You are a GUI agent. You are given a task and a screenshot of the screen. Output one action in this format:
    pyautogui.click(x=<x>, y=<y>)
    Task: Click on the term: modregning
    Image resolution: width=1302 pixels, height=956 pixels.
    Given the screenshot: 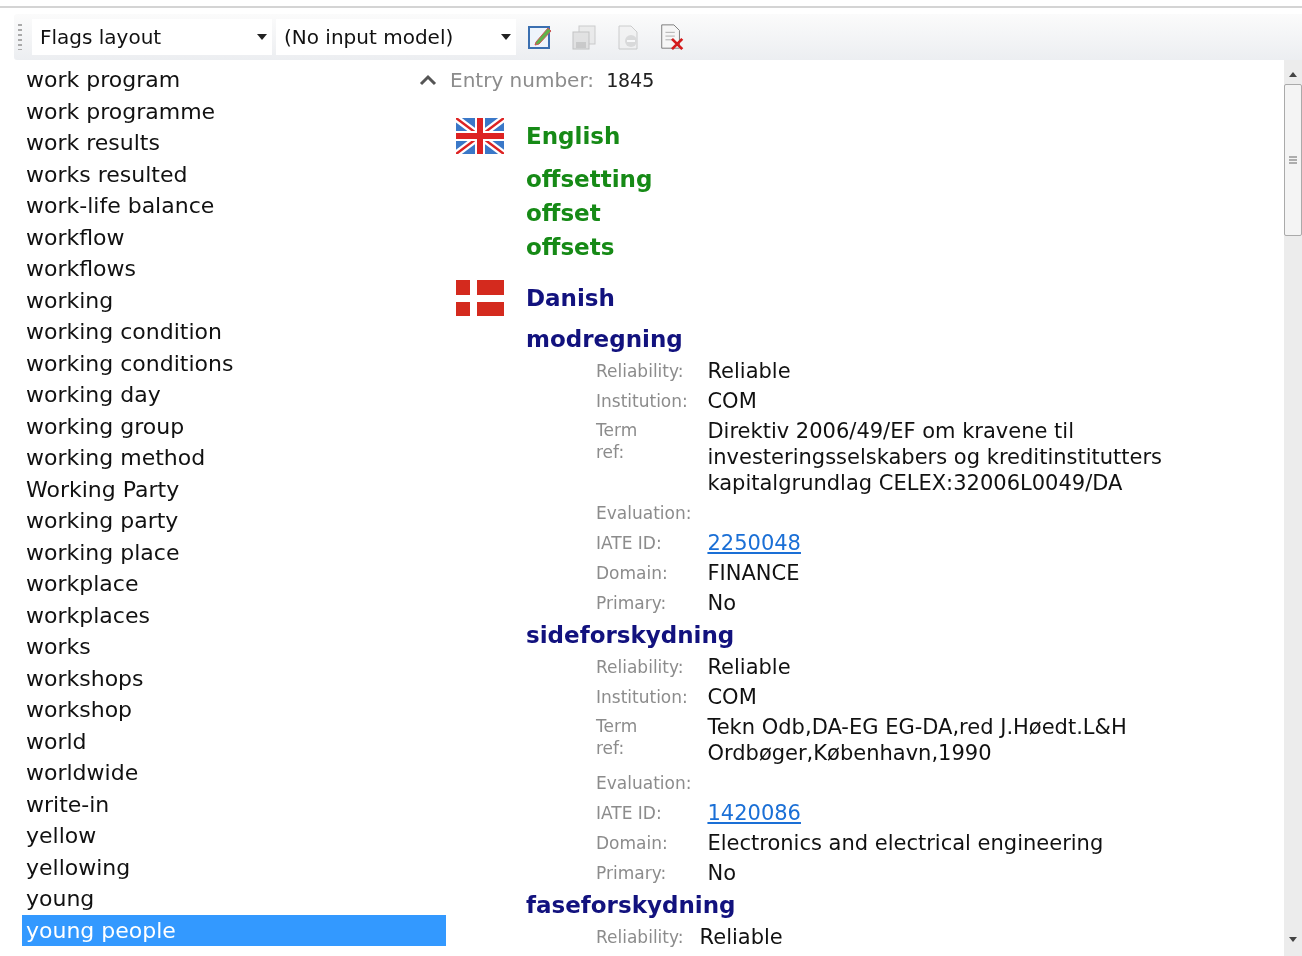 What is the action you would take?
    pyautogui.click(x=605, y=339)
    